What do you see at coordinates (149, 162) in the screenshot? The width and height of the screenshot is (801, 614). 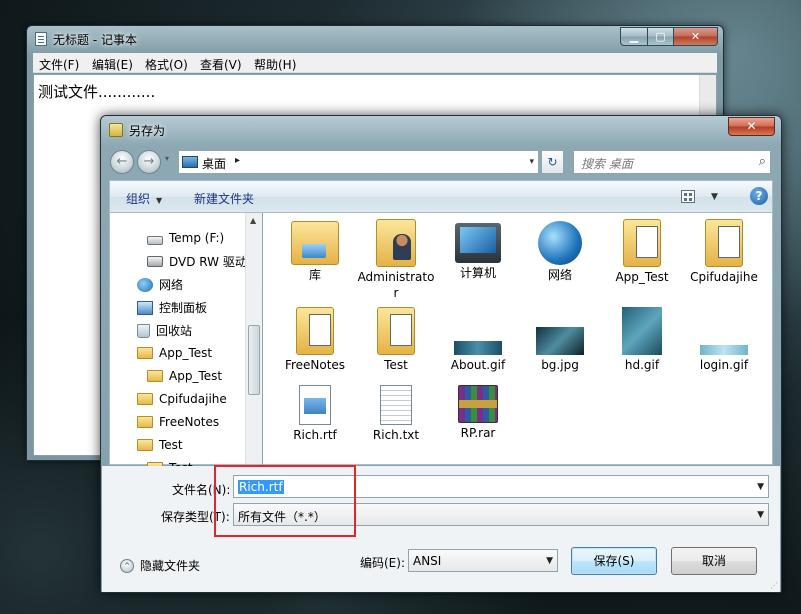 I see `forward-button: →` at bounding box center [149, 162].